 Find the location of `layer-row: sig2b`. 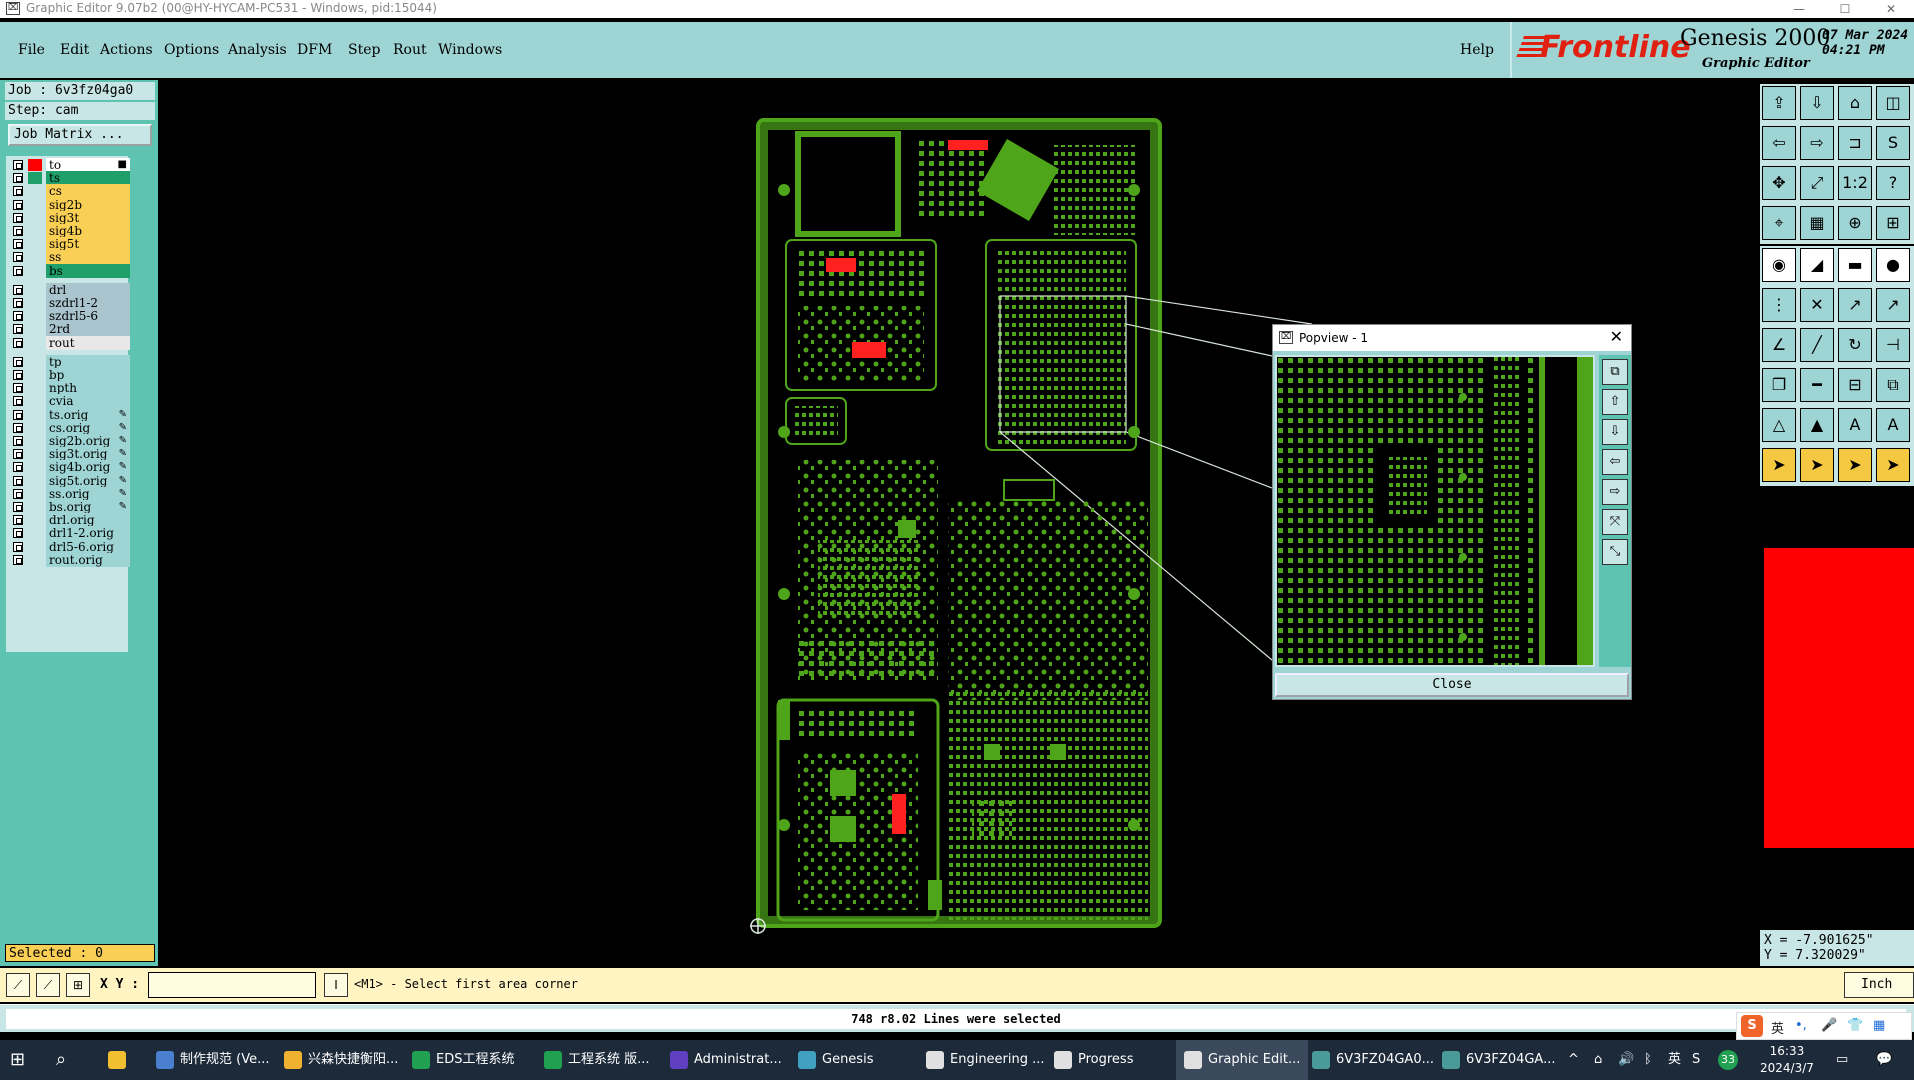

layer-row: sig2b is located at coordinates (70, 204).